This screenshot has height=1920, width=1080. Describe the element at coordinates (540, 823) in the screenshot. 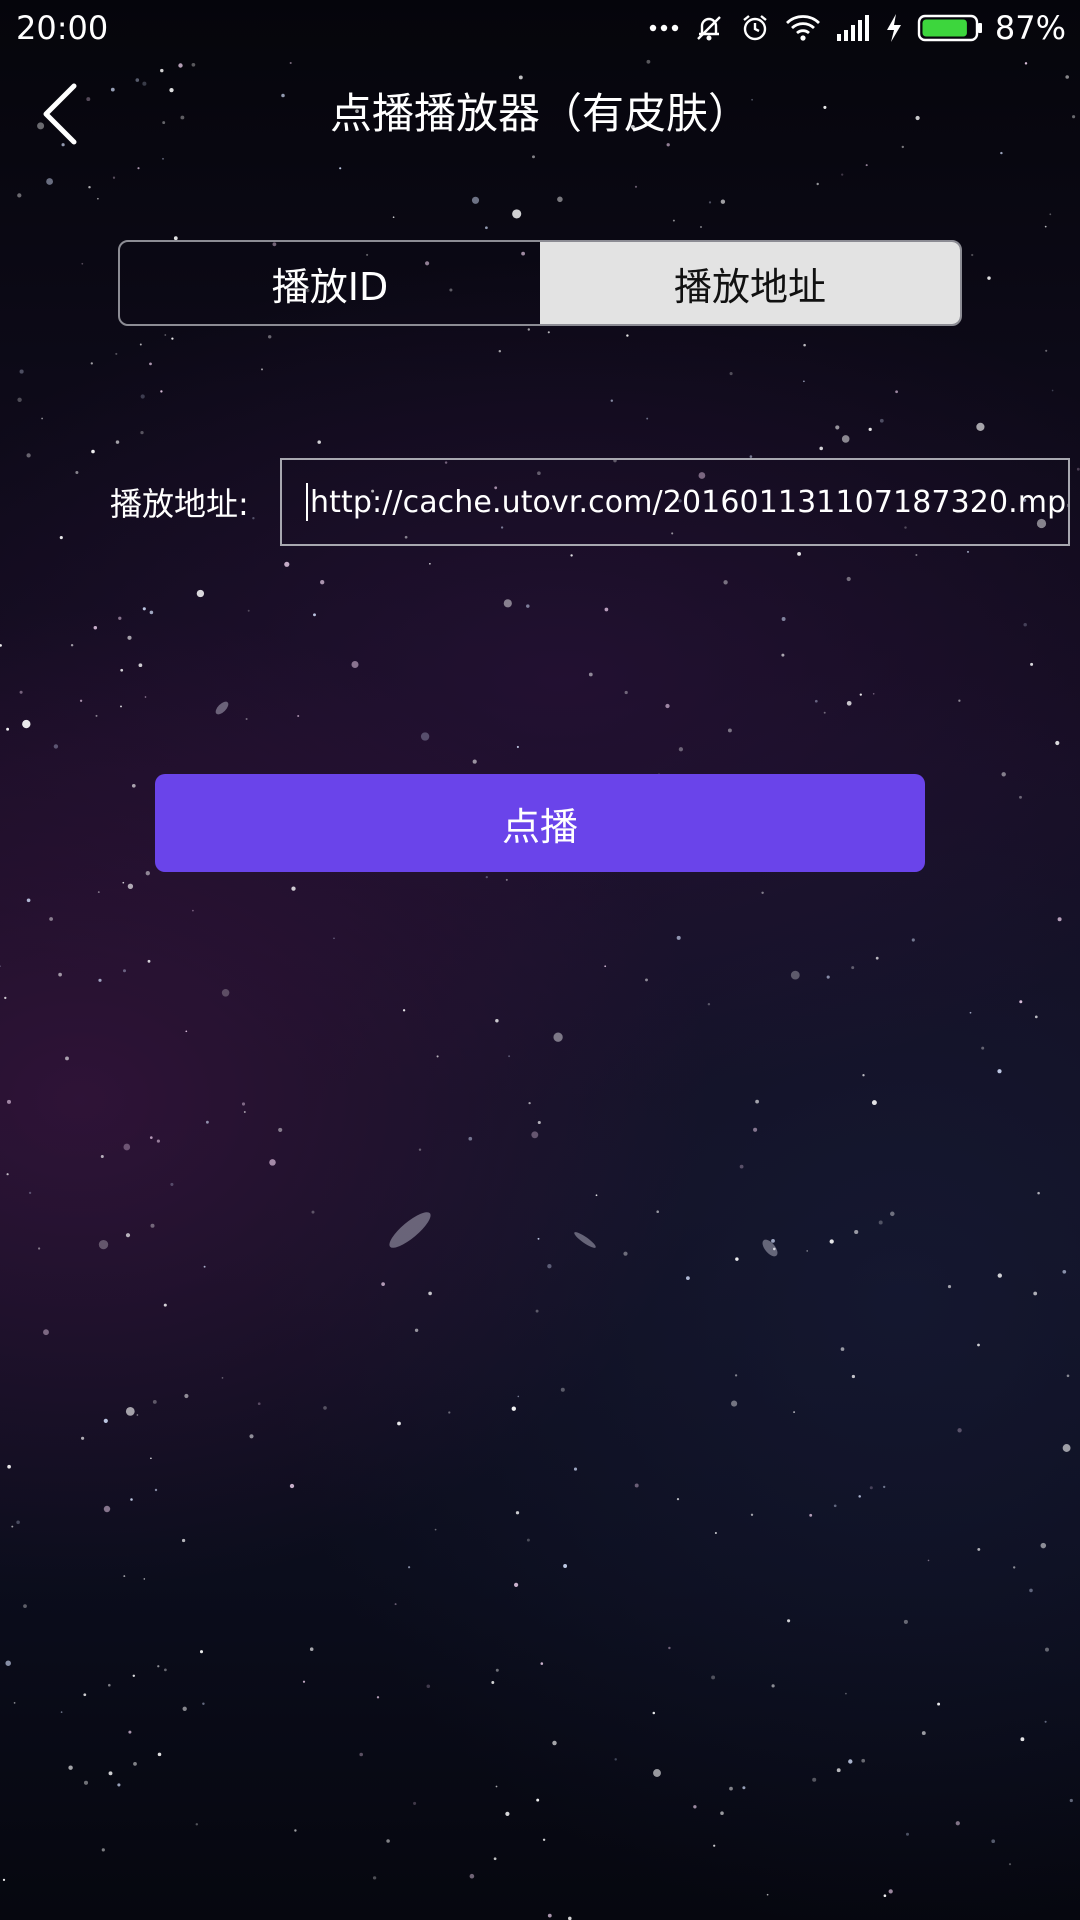

I see `play-button: 点播` at that location.